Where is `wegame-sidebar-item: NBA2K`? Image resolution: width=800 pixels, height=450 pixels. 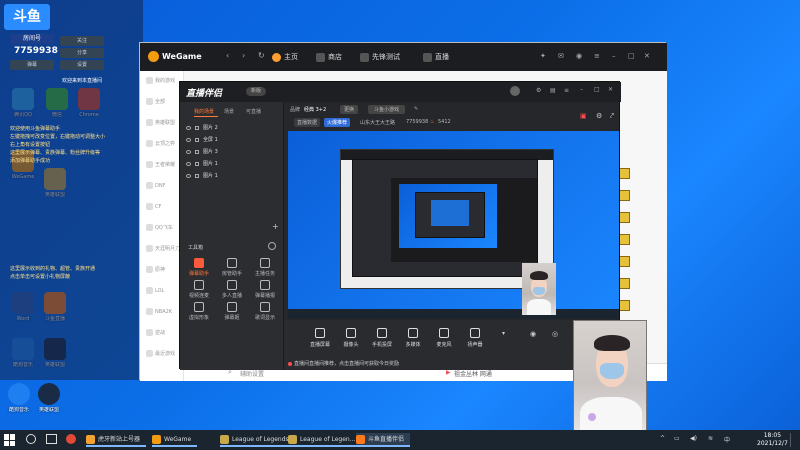 wegame-sidebar-item: NBA2K is located at coordinates (164, 313).